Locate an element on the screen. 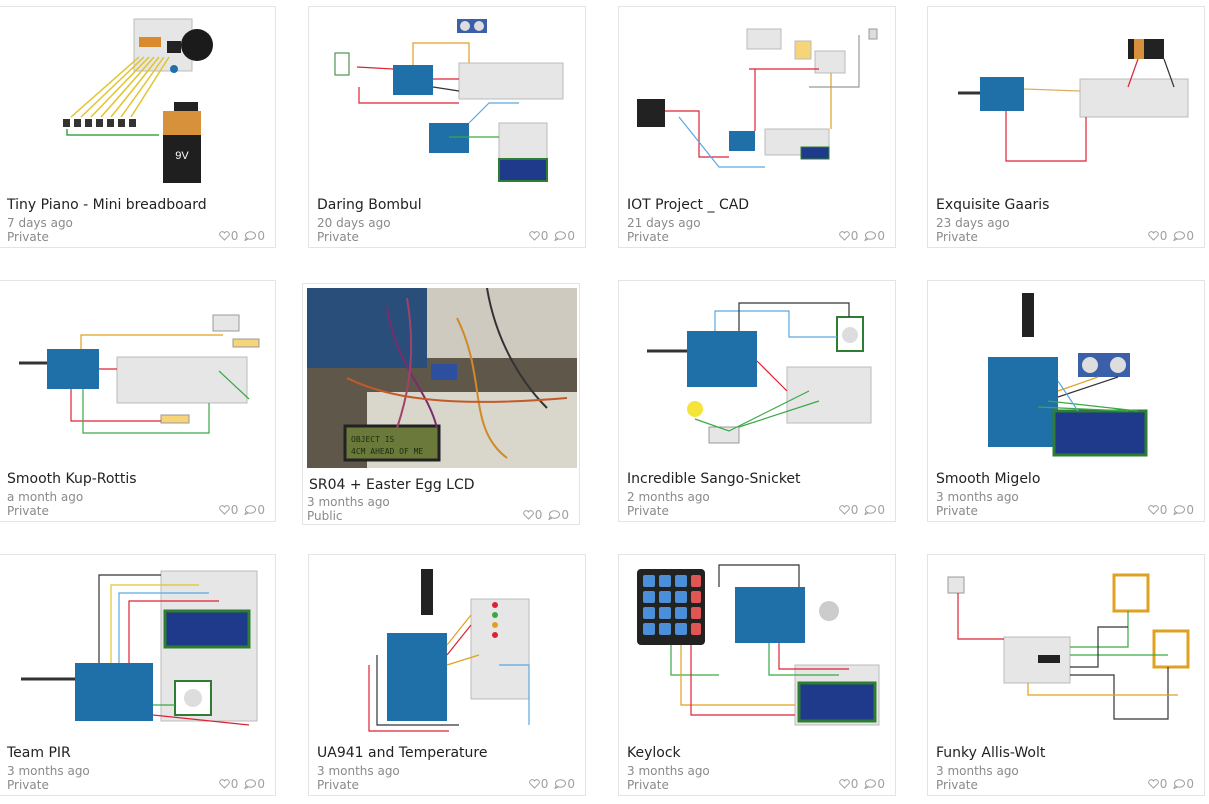  project-visibility: Public is located at coordinates (325, 516).